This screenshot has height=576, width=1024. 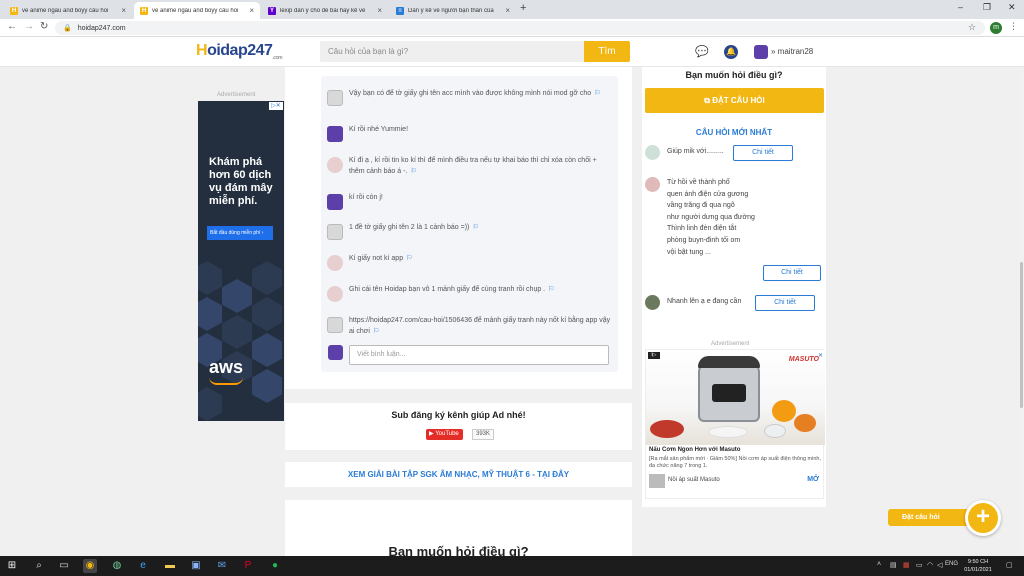 What do you see at coordinates (144, 10) in the screenshot?
I see `hoidap-favicon-icon: H` at bounding box center [144, 10].